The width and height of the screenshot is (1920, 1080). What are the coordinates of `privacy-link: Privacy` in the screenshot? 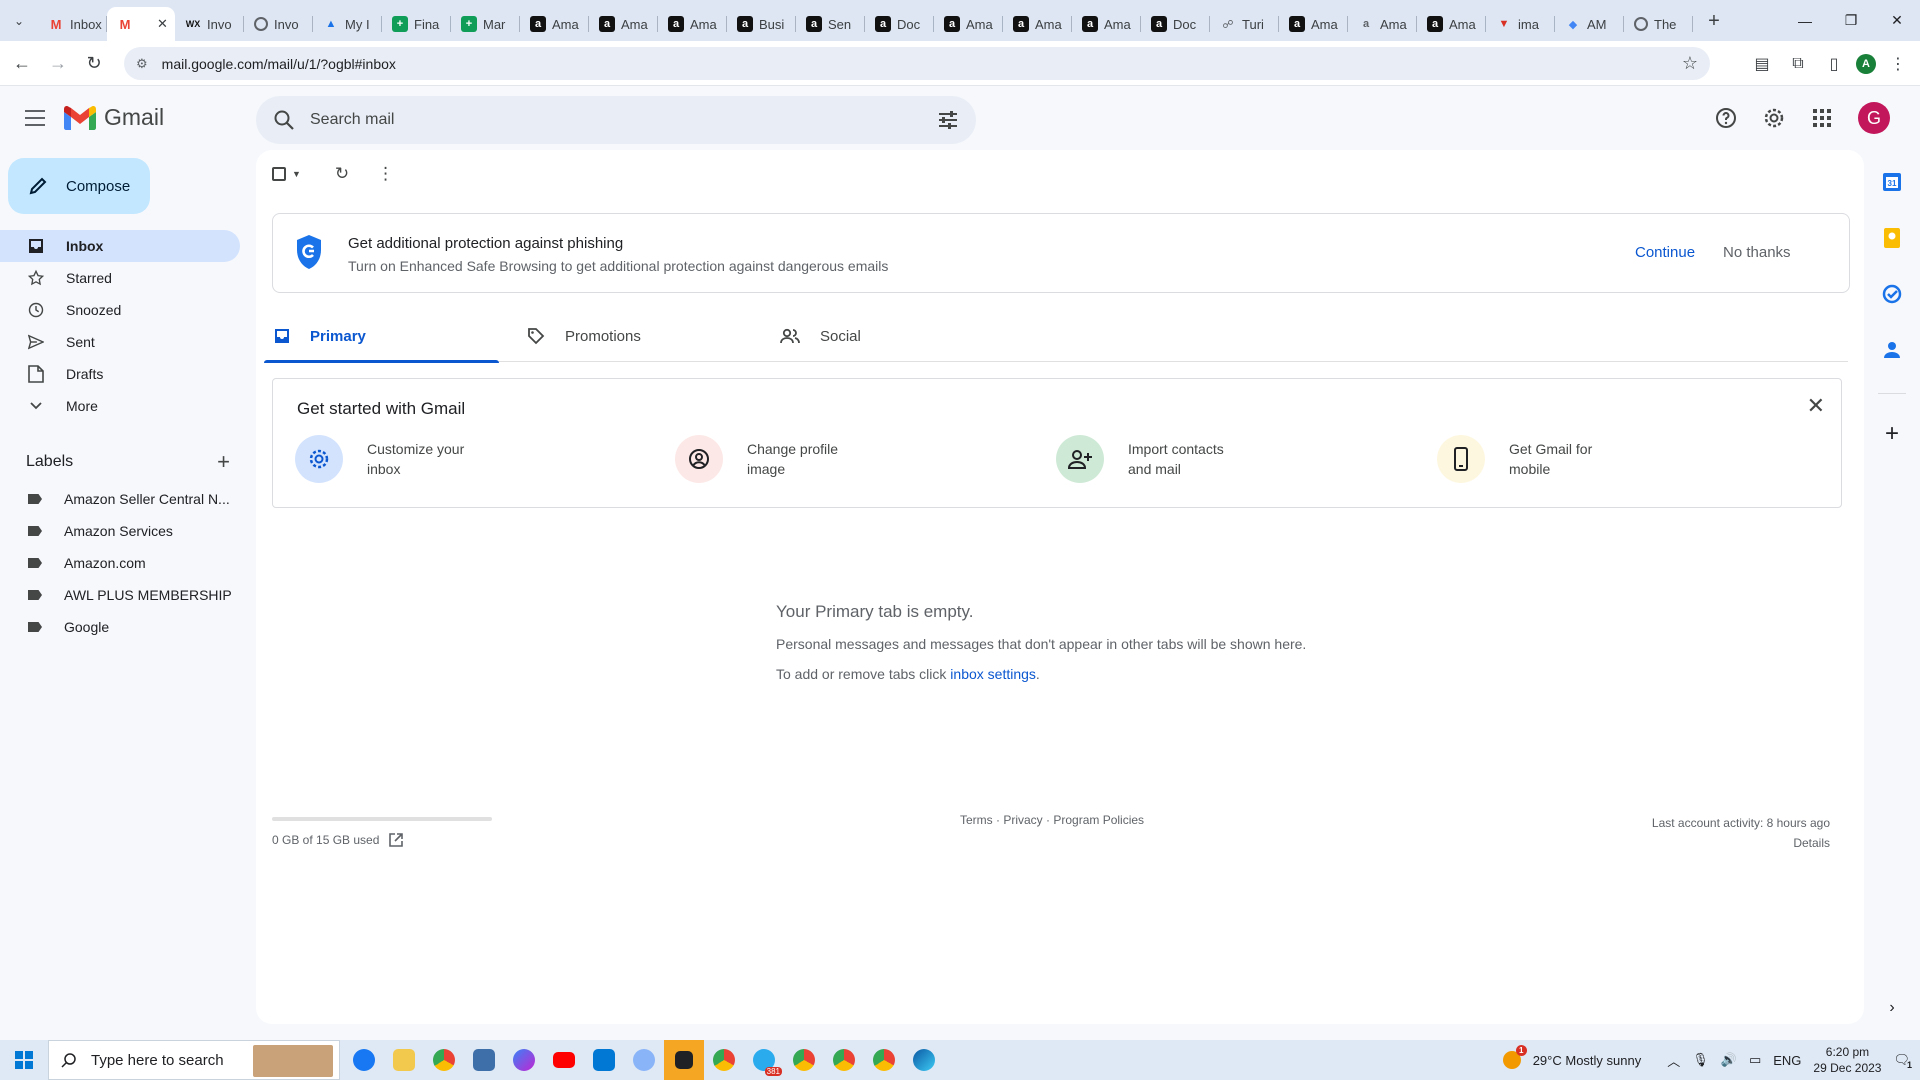 It's located at (1022, 820).